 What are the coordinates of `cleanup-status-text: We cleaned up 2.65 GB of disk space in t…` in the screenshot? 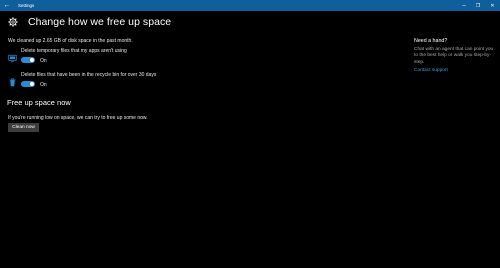 It's located at (70, 41).